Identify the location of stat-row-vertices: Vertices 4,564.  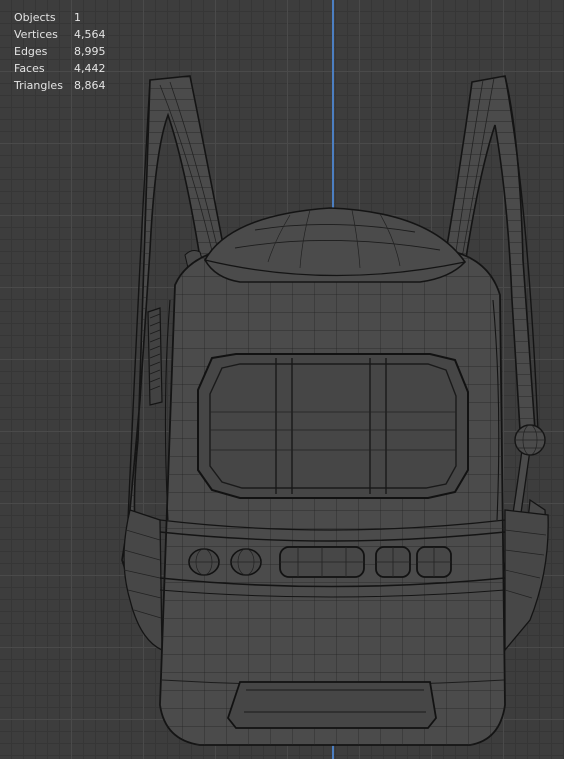
(60, 34).